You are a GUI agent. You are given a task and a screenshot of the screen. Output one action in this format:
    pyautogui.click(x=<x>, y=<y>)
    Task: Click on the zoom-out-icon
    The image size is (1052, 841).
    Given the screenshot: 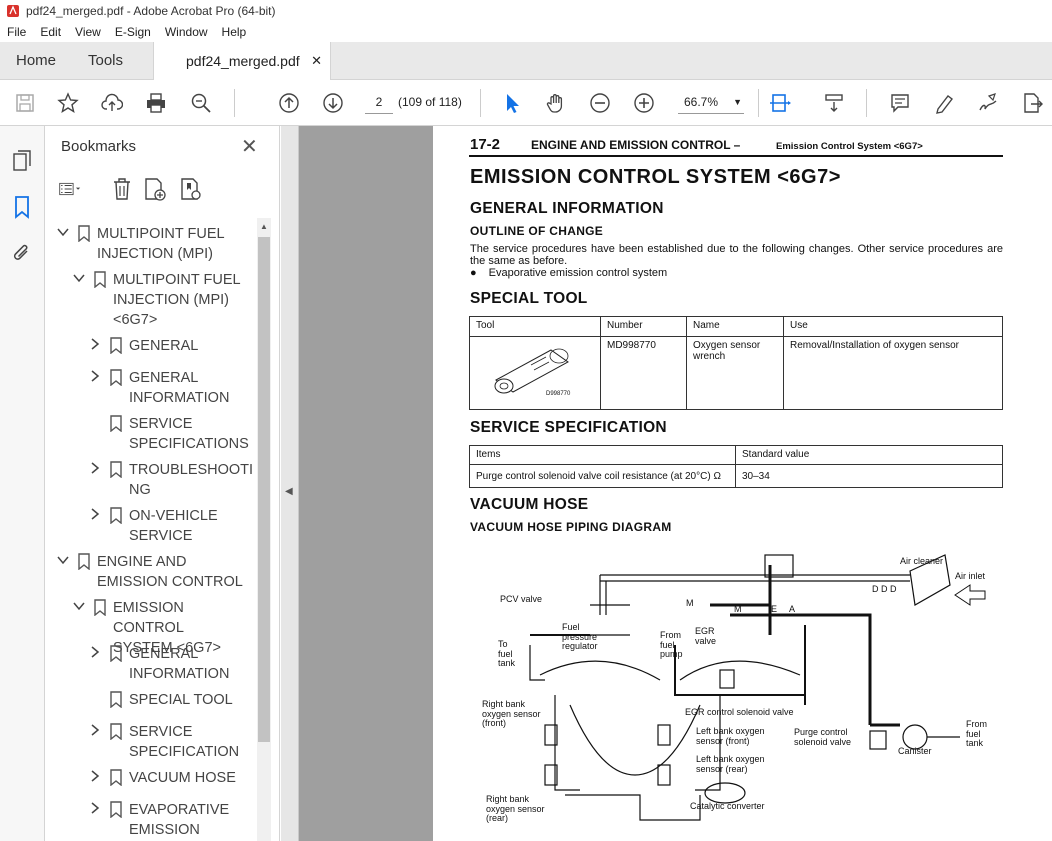 What is the action you would take?
    pyautogui.click(x=600, y=103)
    